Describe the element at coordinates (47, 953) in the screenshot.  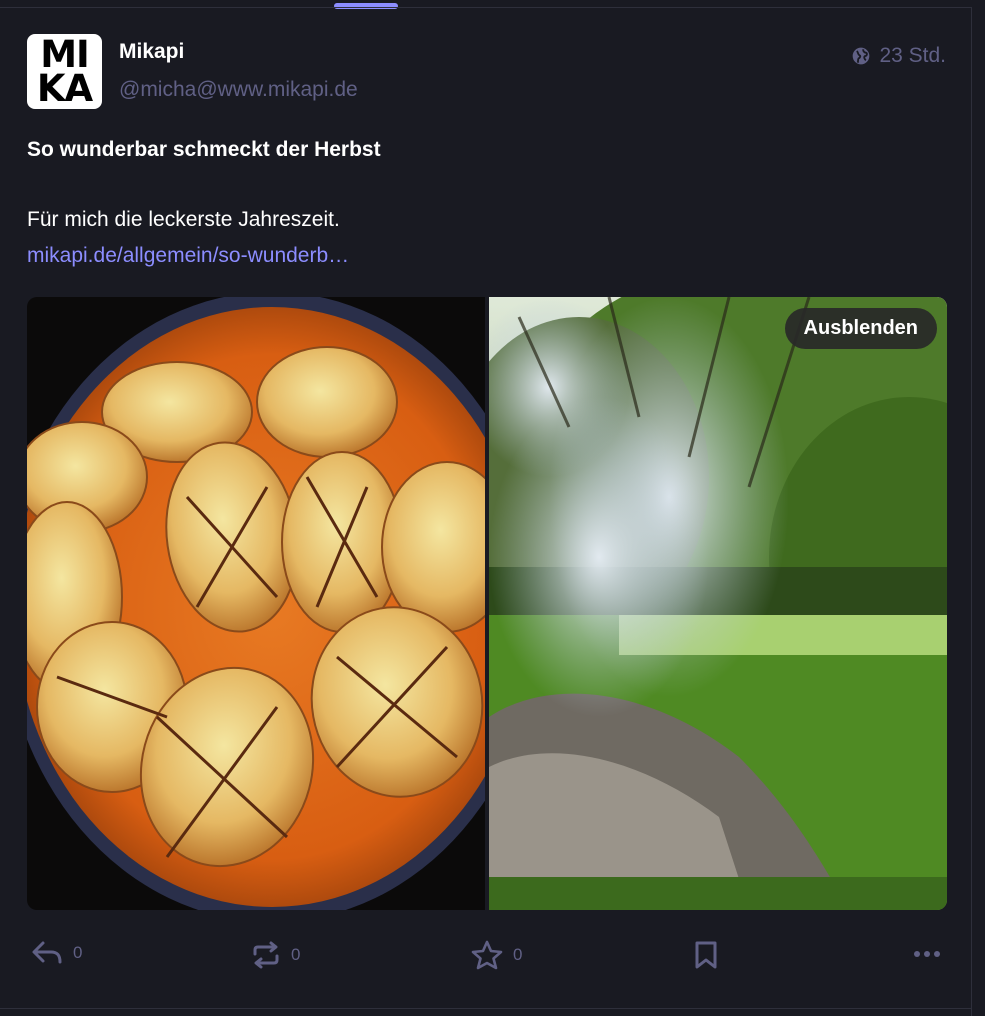
I see `reply-icon` at that location.